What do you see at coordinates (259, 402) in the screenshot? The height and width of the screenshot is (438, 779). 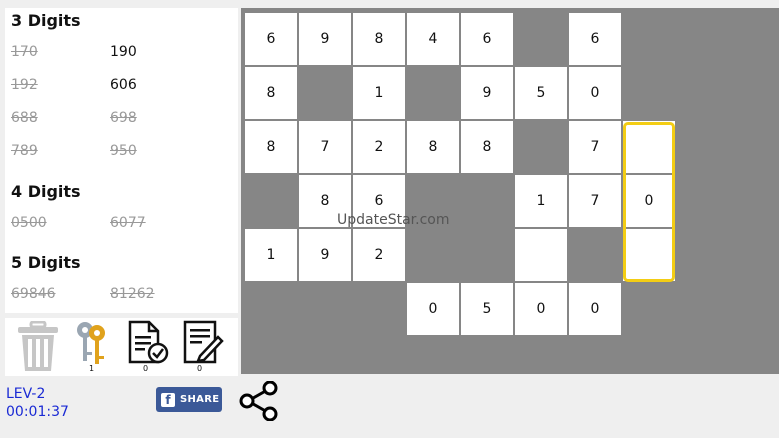 I see `share-icon` at bounding box center [259, 402].